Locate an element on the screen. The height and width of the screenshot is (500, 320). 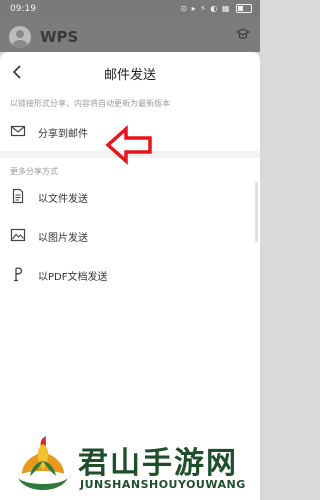
avatar is located at coordinates (20, 37).